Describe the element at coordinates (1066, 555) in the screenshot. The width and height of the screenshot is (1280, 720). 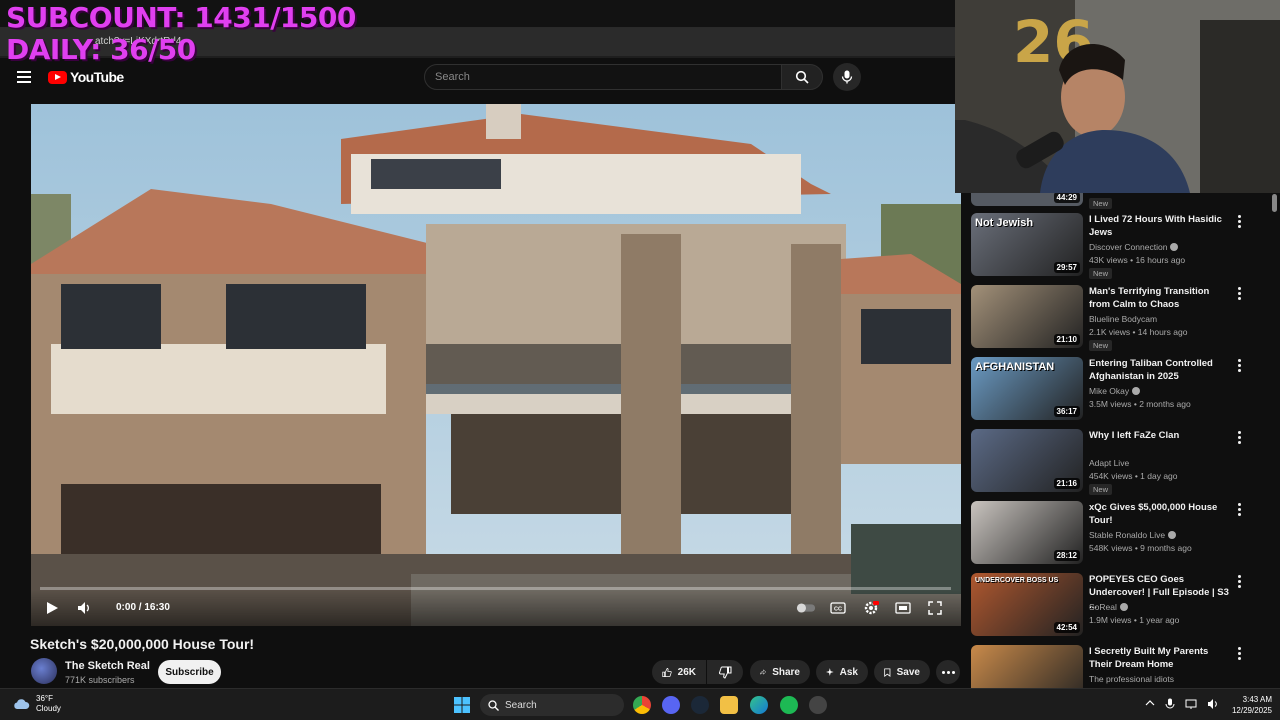
I see `video-duration: 28:12` at that location.